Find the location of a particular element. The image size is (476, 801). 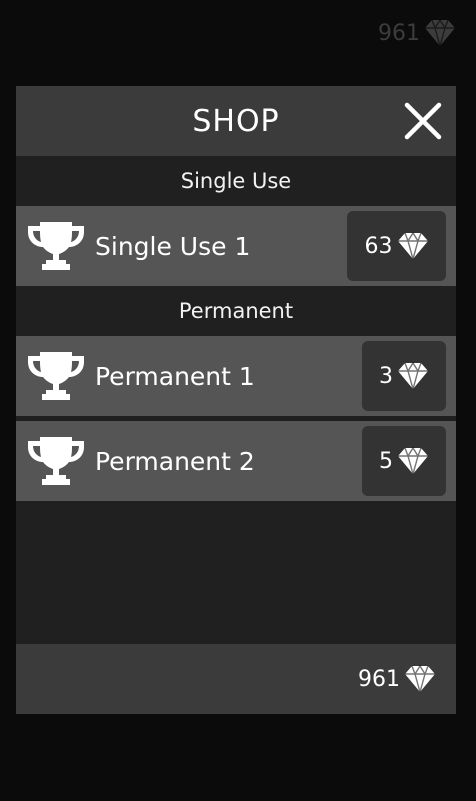

price-value: 3 is located at coordinates (386, 376).